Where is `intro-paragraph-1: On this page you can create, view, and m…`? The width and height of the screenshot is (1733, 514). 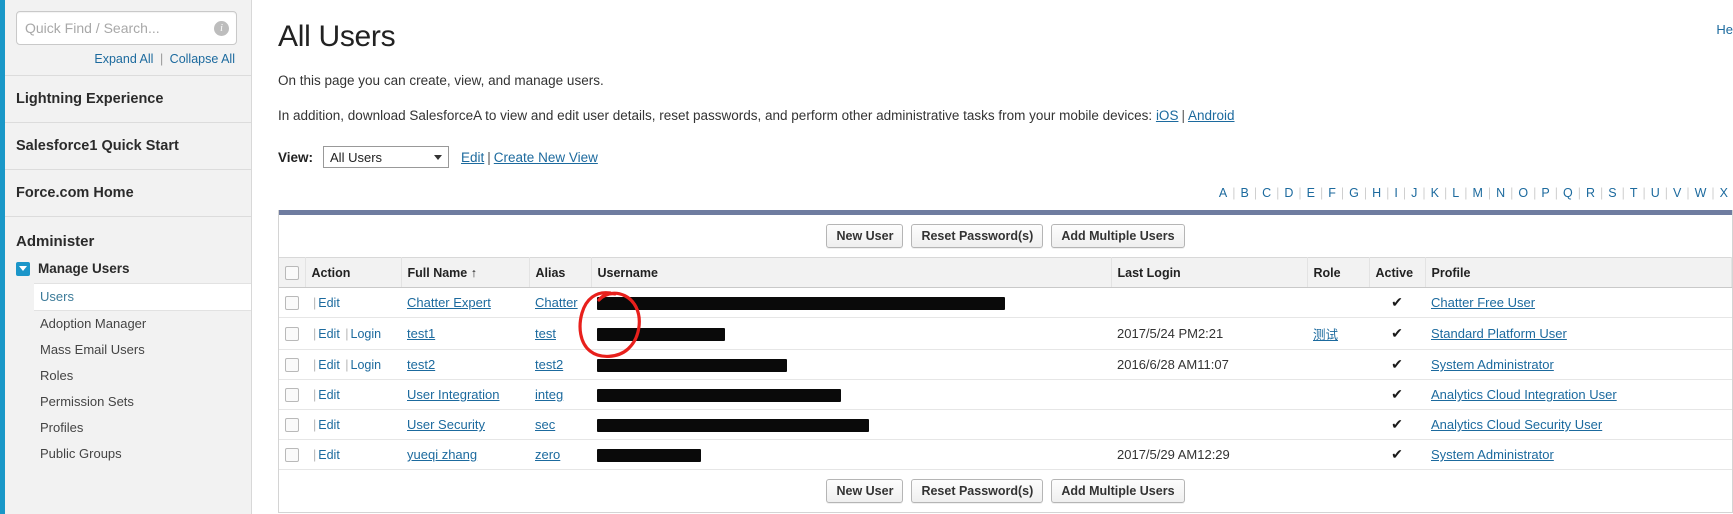
intro-paragraph-1: On this page you can create, view, and m… is located at coordinates (441, 80).